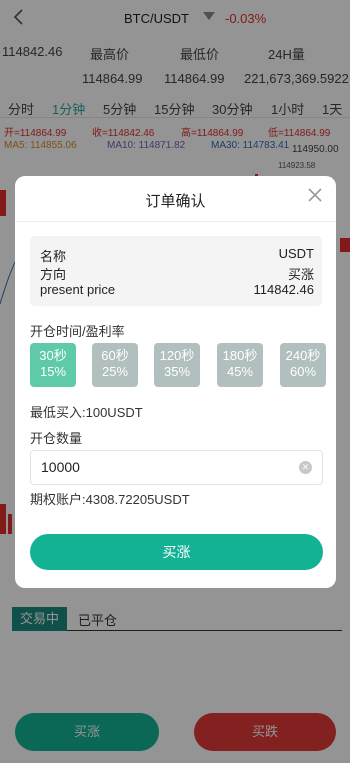 The height and width of the screenshot is (763, 350). Describe the element at coordinates (53, 274) in the screenshot. I see `info-key: 方向` at that location.